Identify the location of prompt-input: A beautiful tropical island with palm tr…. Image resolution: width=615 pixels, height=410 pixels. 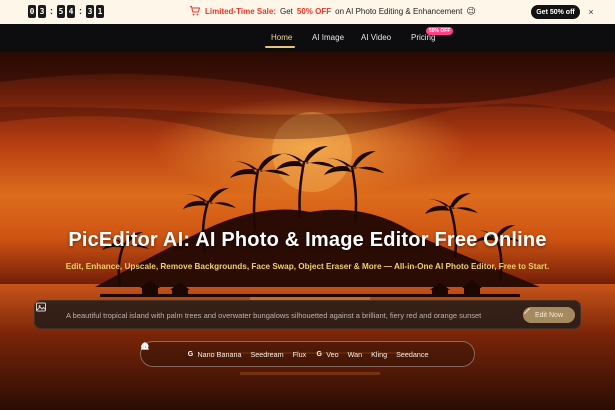
(292, 315).